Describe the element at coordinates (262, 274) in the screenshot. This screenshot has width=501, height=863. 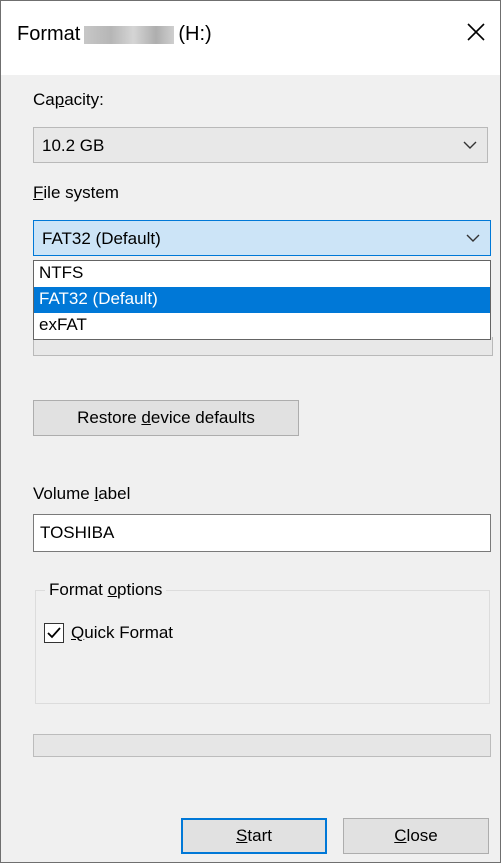
I see `option-ntfs: NTFS` at that location.